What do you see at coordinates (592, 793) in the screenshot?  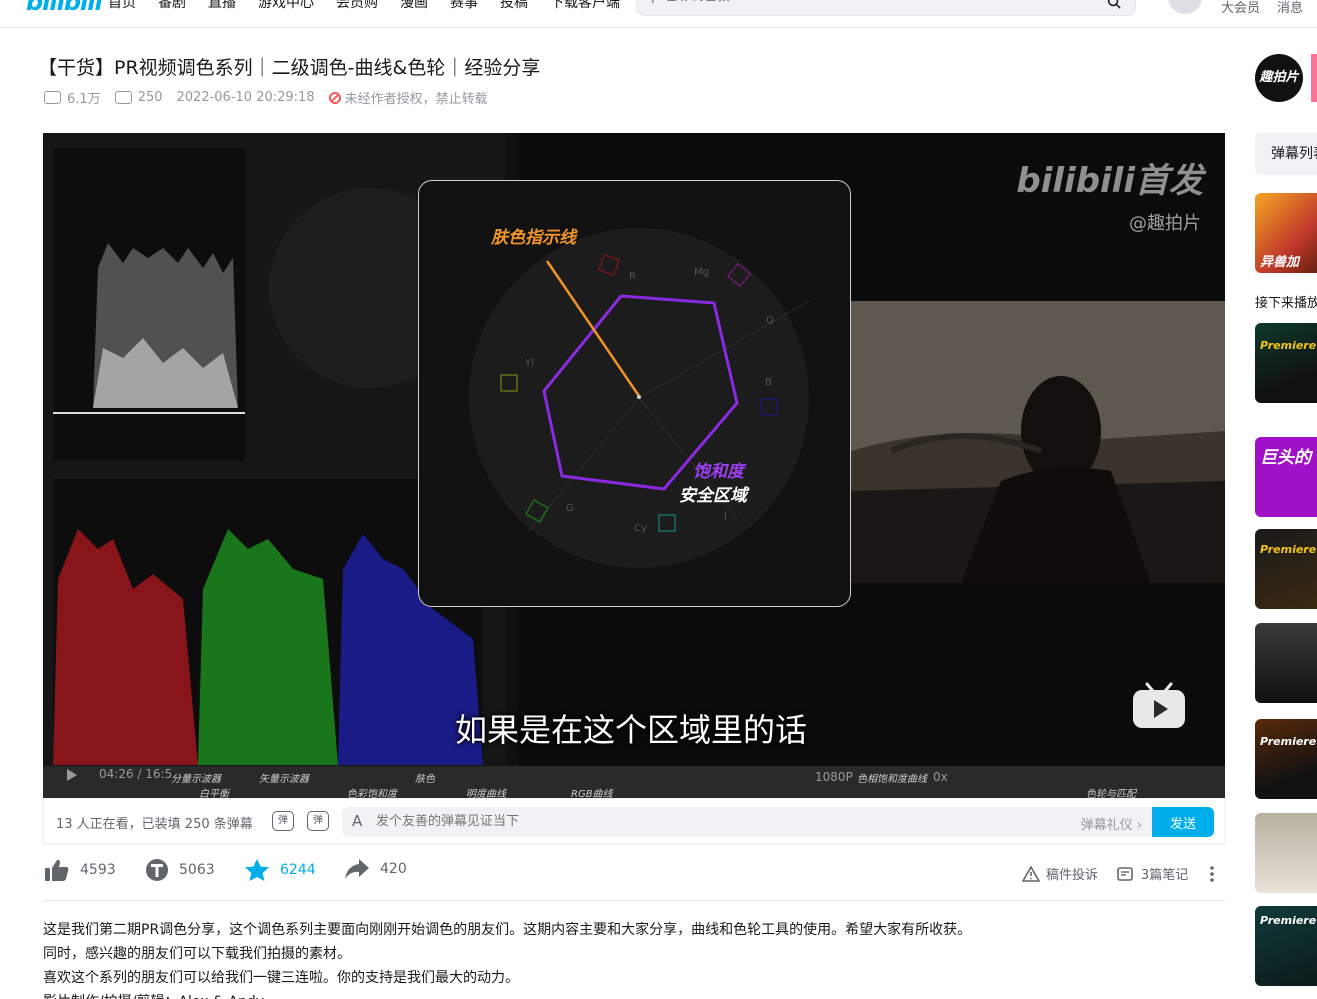 I see `tab-rgb-curve: RGB曲线` at bounding box center [592, 793].